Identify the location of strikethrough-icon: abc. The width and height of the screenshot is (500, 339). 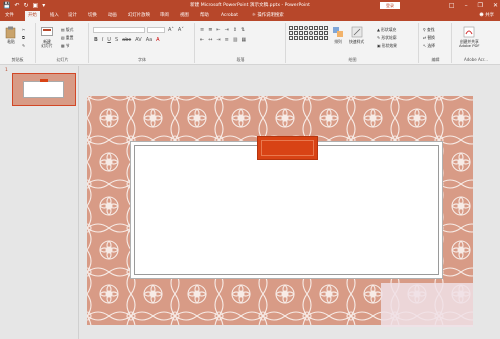
(126, 40).